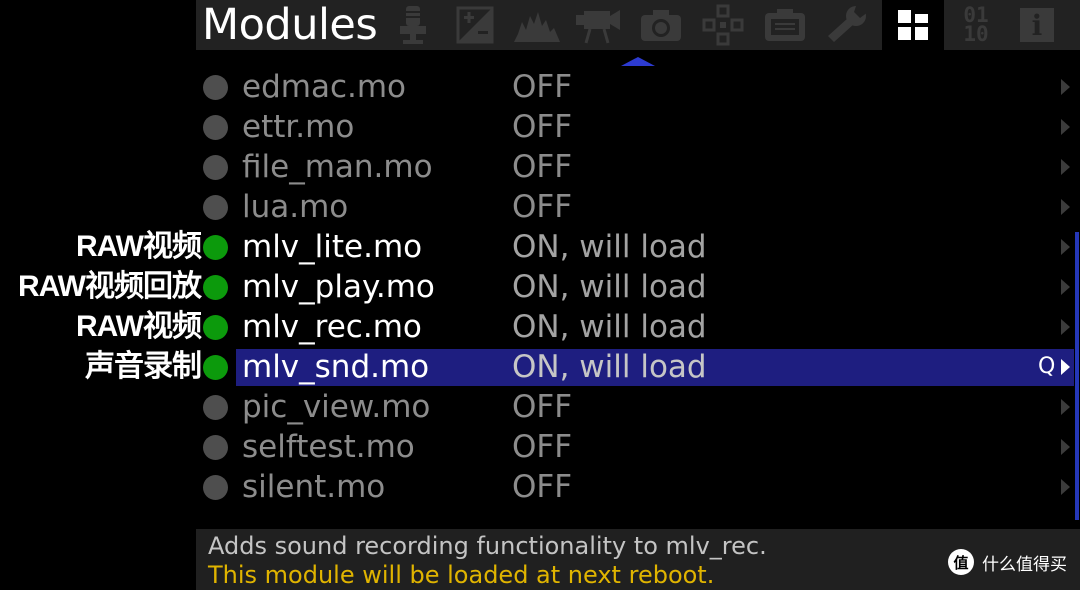 This screenshot has height=590, width=1080. I want to click on info-icon: i, so click(1037, 25).